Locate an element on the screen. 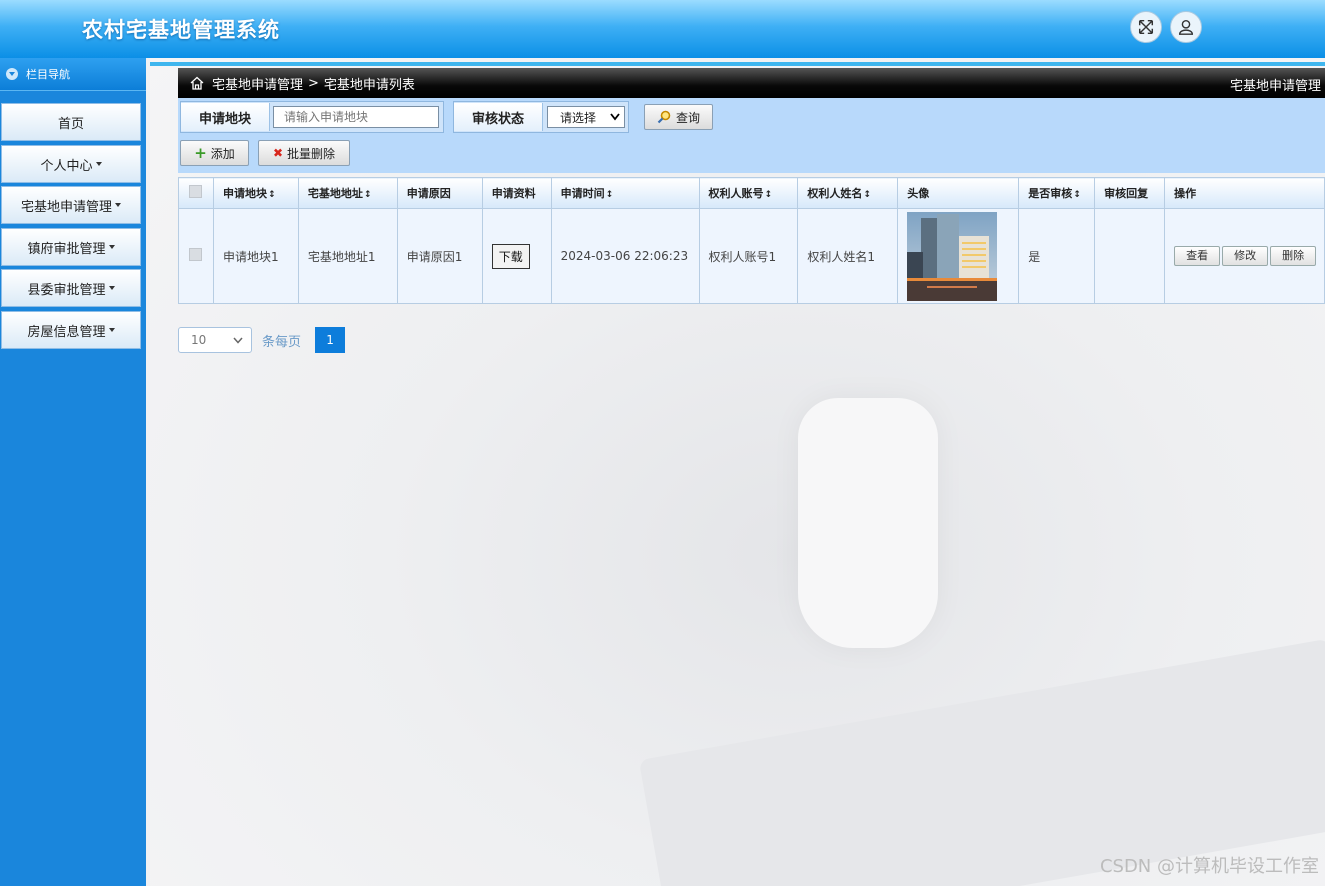  col-header-time: 申请时间 is located at coordinates (625, 193).